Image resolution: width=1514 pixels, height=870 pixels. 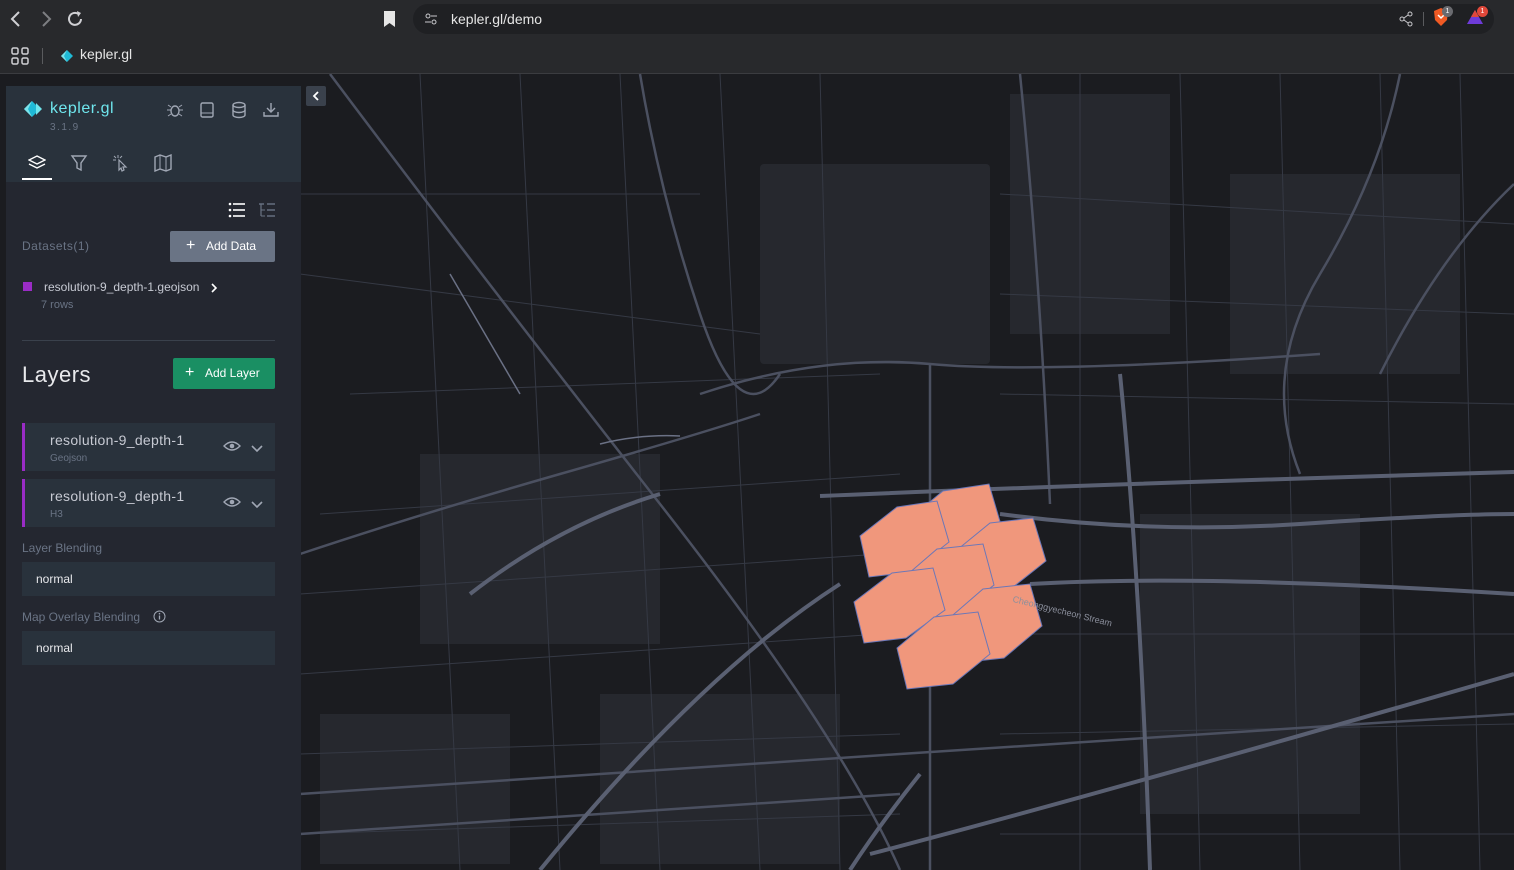 I want to click on datasets-label: Datasets(1), so click(x=56, y=246).